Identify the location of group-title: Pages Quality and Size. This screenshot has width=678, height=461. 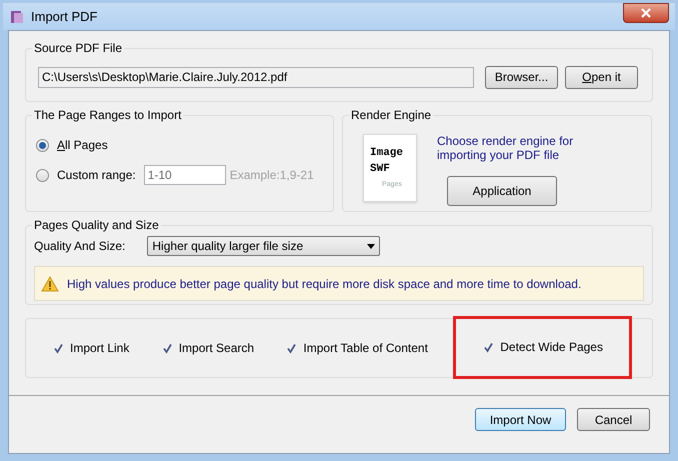
(96, 225).